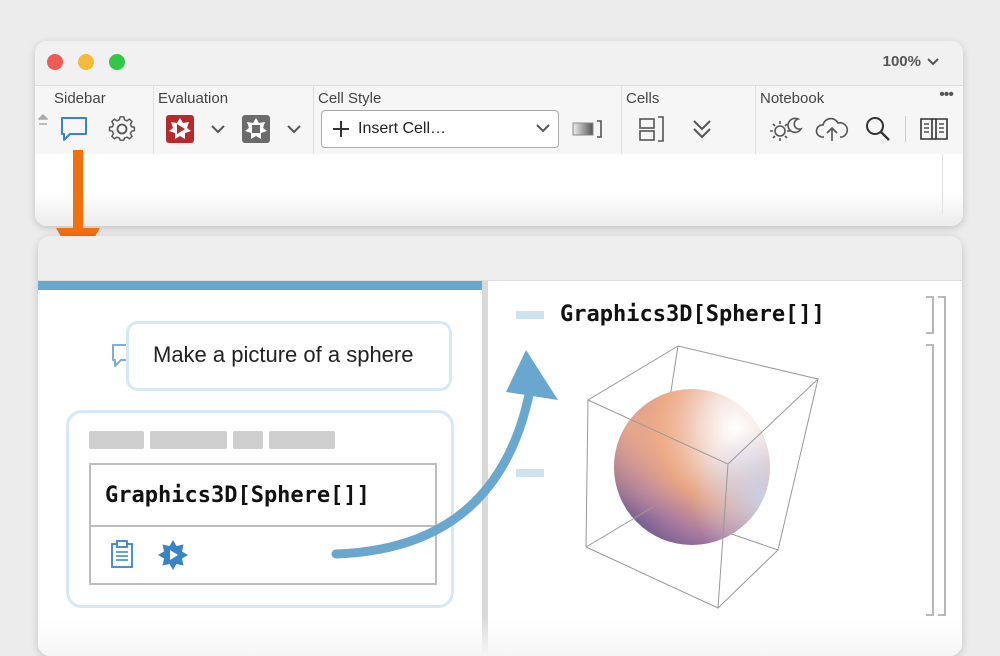 The width and height of the screenshot is (1000, 656). I want to click on cloud-upload-button, so click(832, 129).